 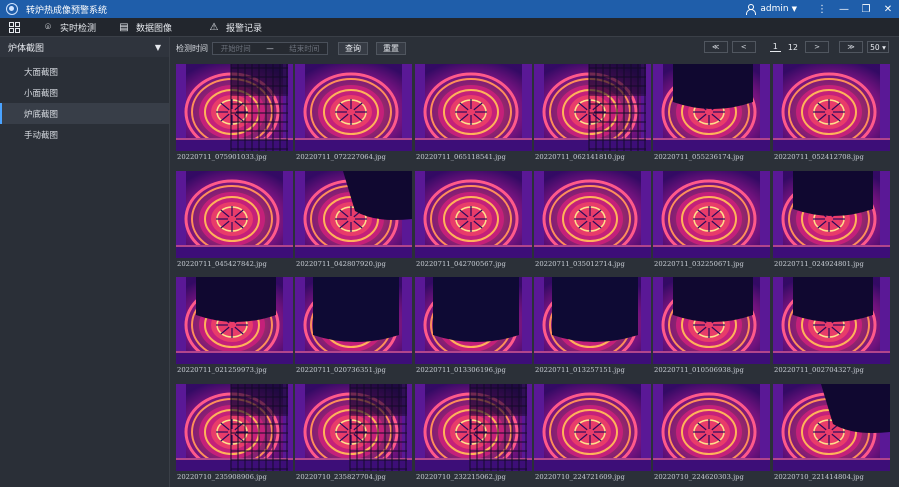 I want to click on sidebar-group-label: 炉体截图, so click(x=26, y=48).